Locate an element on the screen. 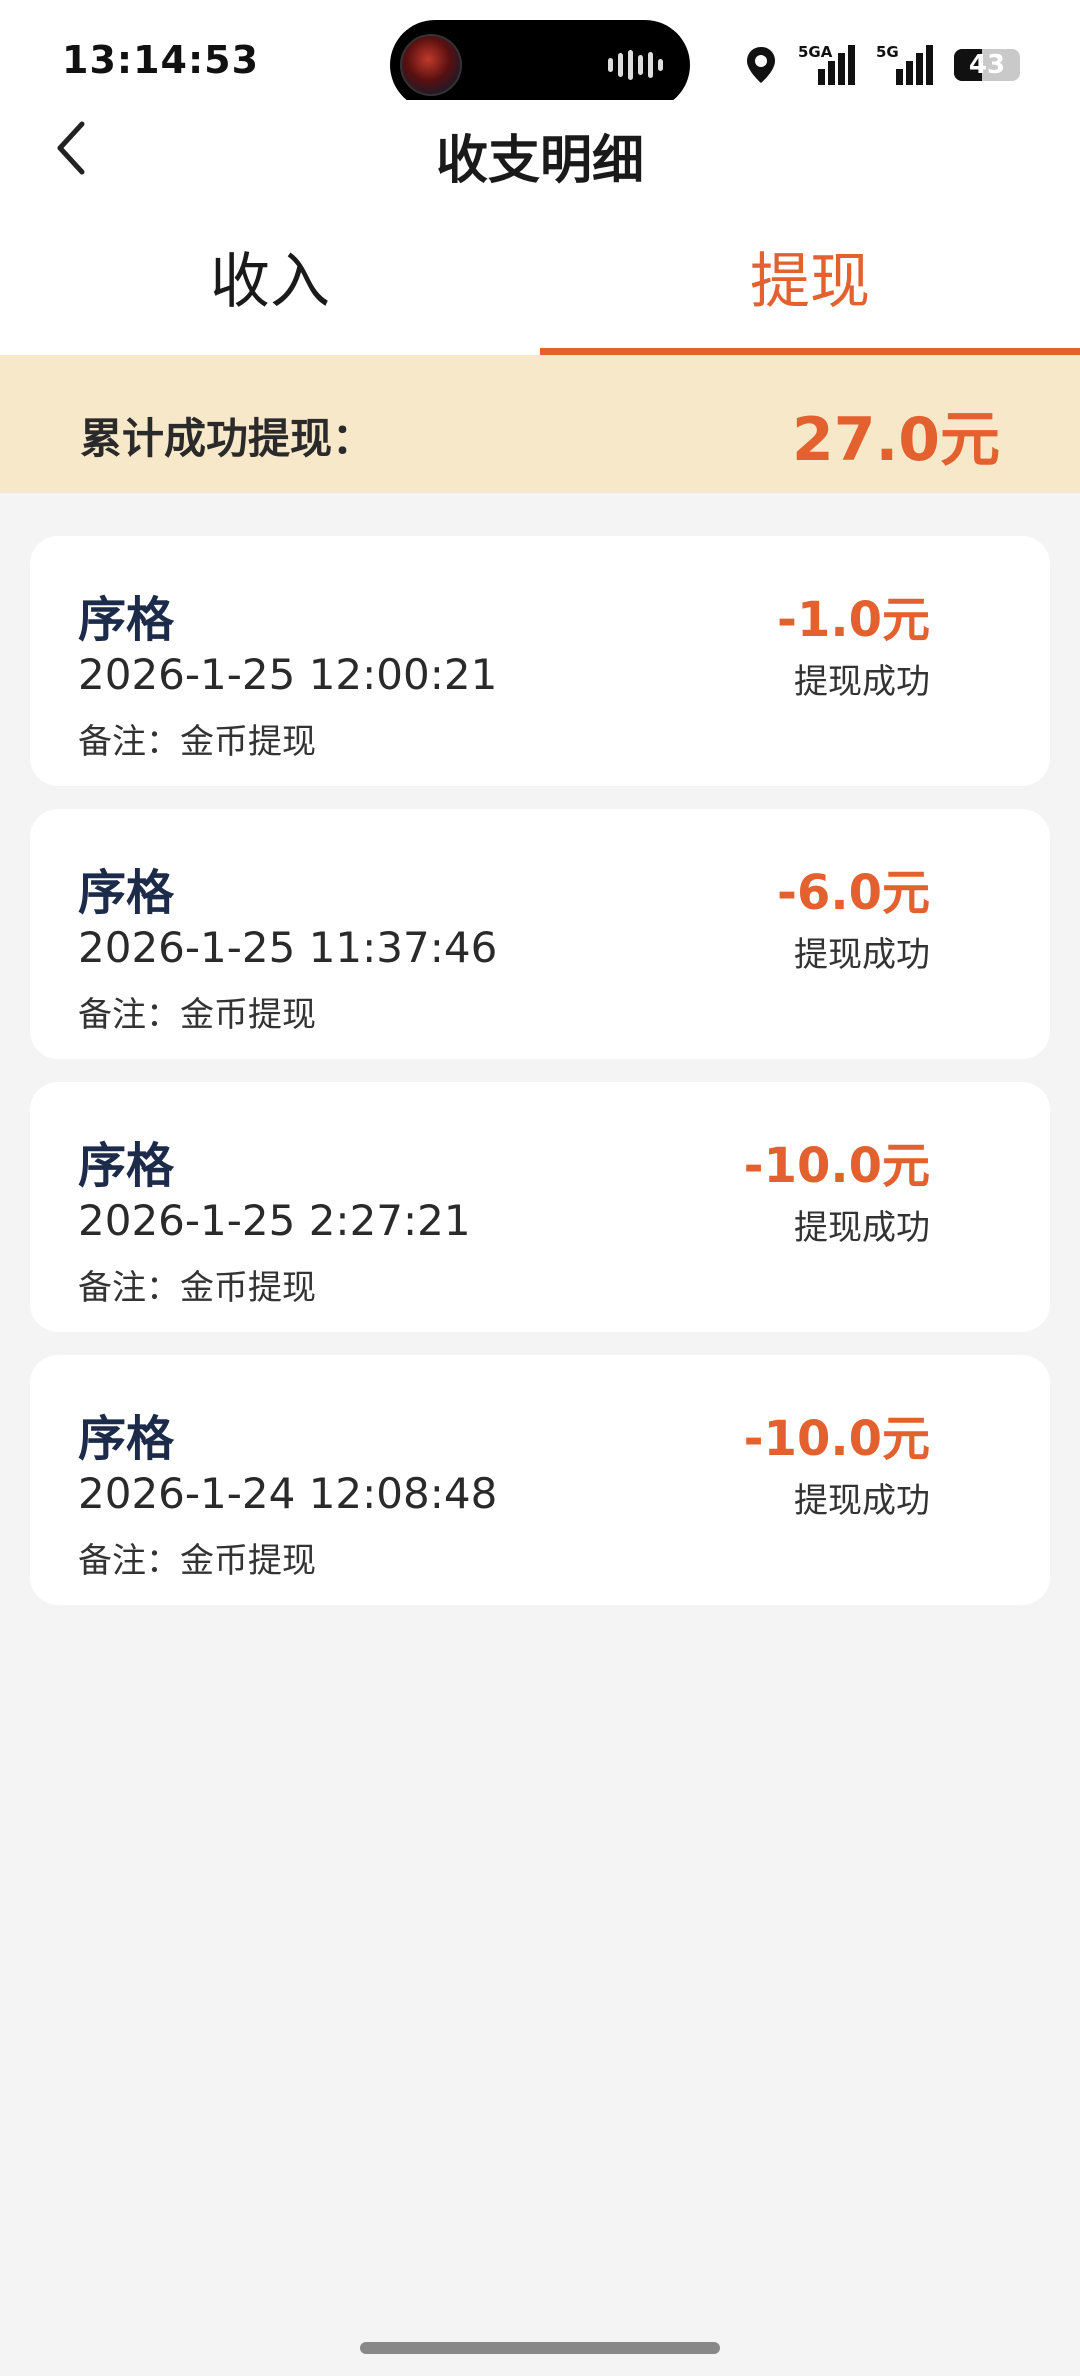  app-header: 收支明细 is located at coordinates (540, 155).